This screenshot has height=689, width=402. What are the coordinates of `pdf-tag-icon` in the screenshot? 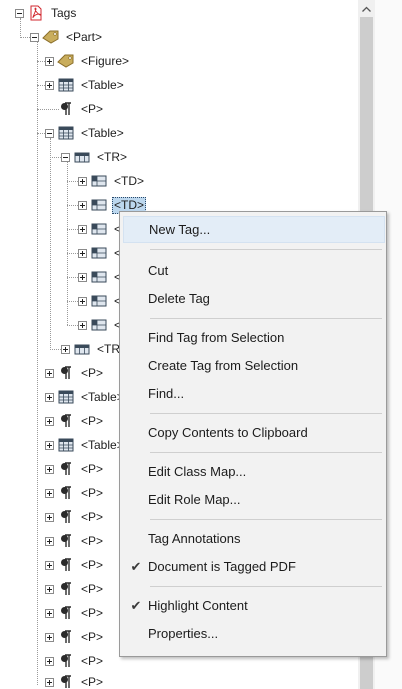 It's located at (36, 13).